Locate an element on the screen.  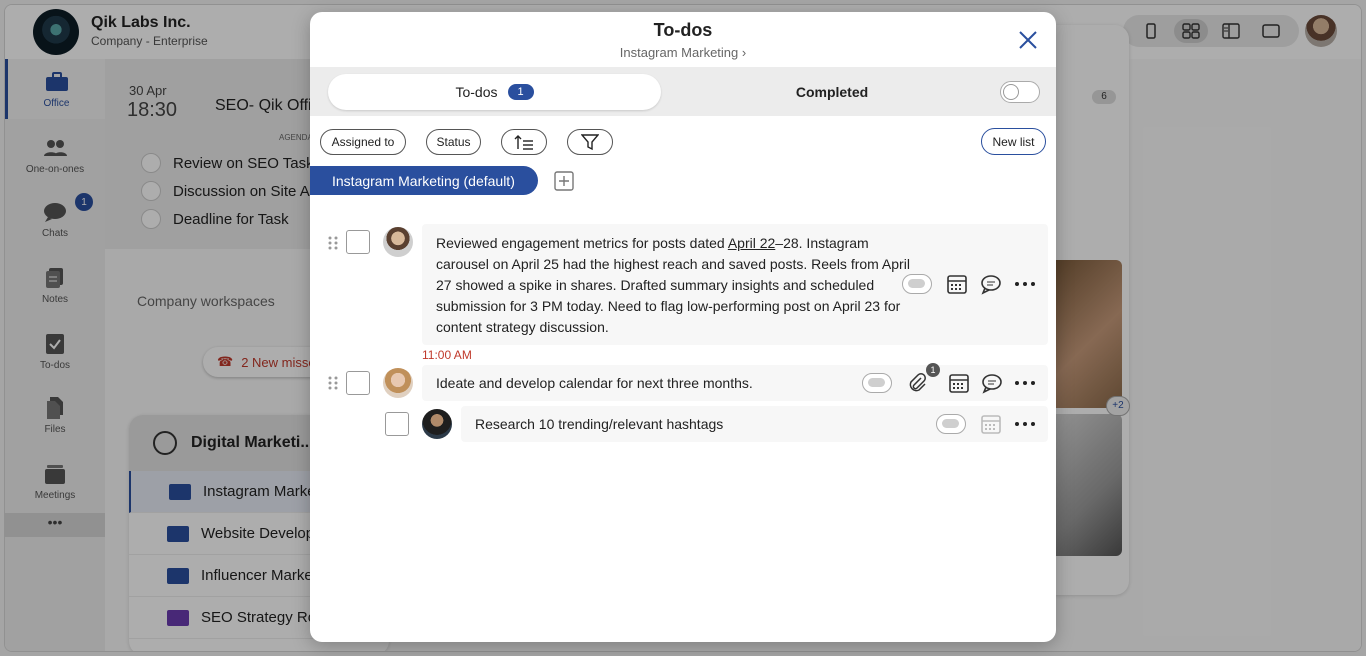
sort-icon is located at coordinates (523, 142).